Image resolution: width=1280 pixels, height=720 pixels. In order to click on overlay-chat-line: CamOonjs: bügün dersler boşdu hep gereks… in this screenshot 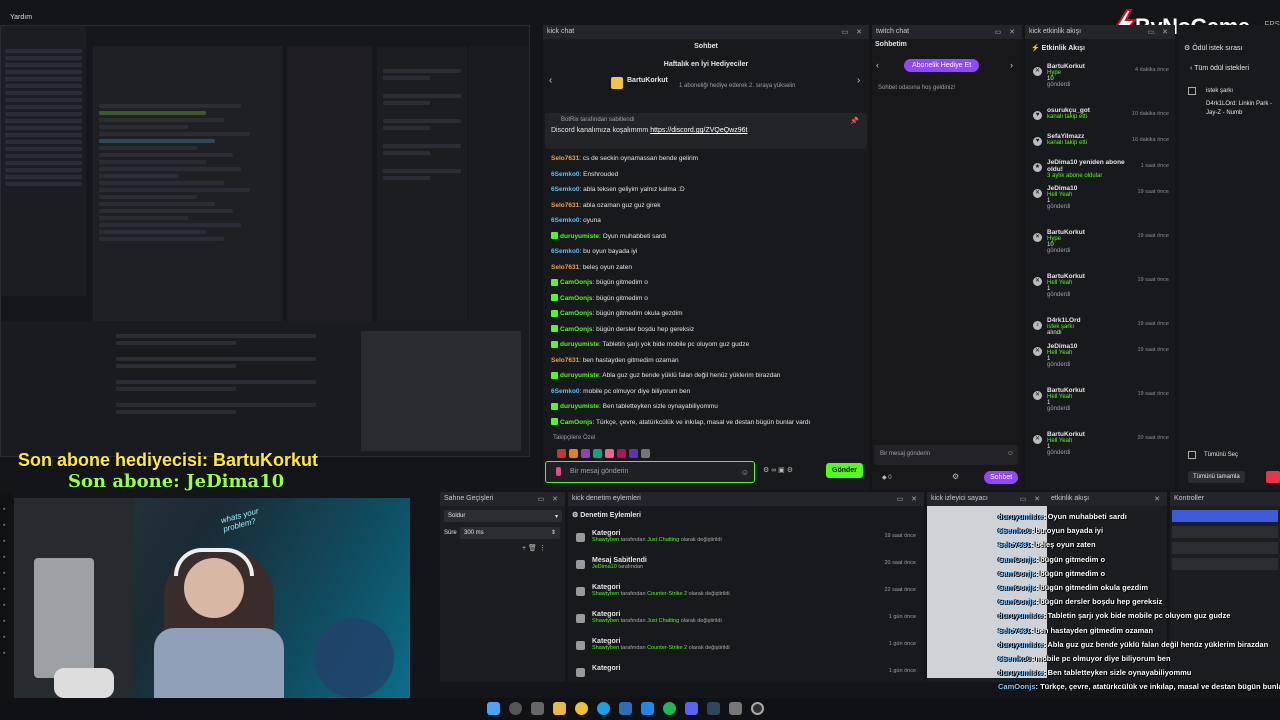, I will do `click(1139, 602)`.